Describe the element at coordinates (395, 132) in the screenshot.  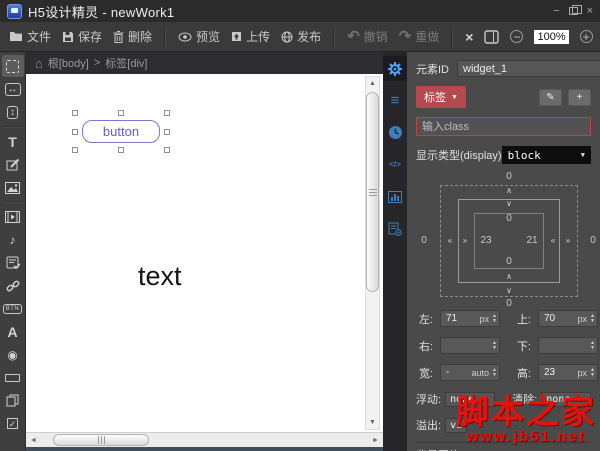
I see `tab-timeline` at that location.